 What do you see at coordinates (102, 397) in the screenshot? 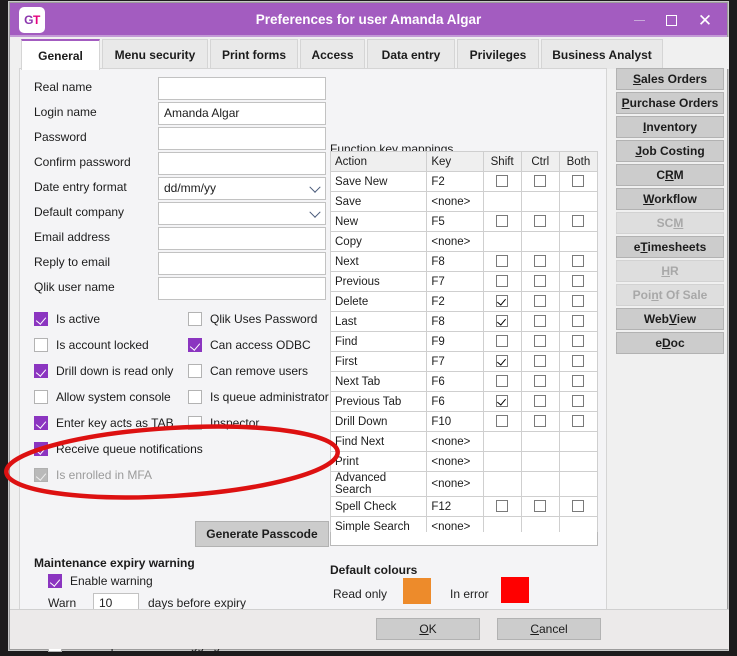
I see `checkbox-row-allow-system-console: Allow system console` at bounding box center [102, 397].